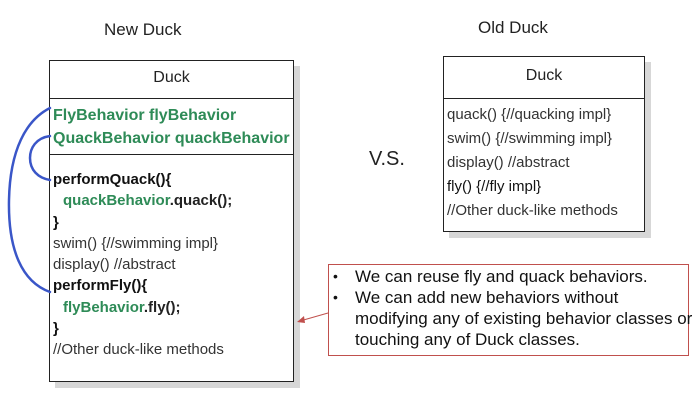 This screenshot has width=700, height=417. What do you see at coordinates (529, 114) in the screenshot?
I see `old-quack-method: quack() {//quacking impl}` at bounding box center [529, 114].